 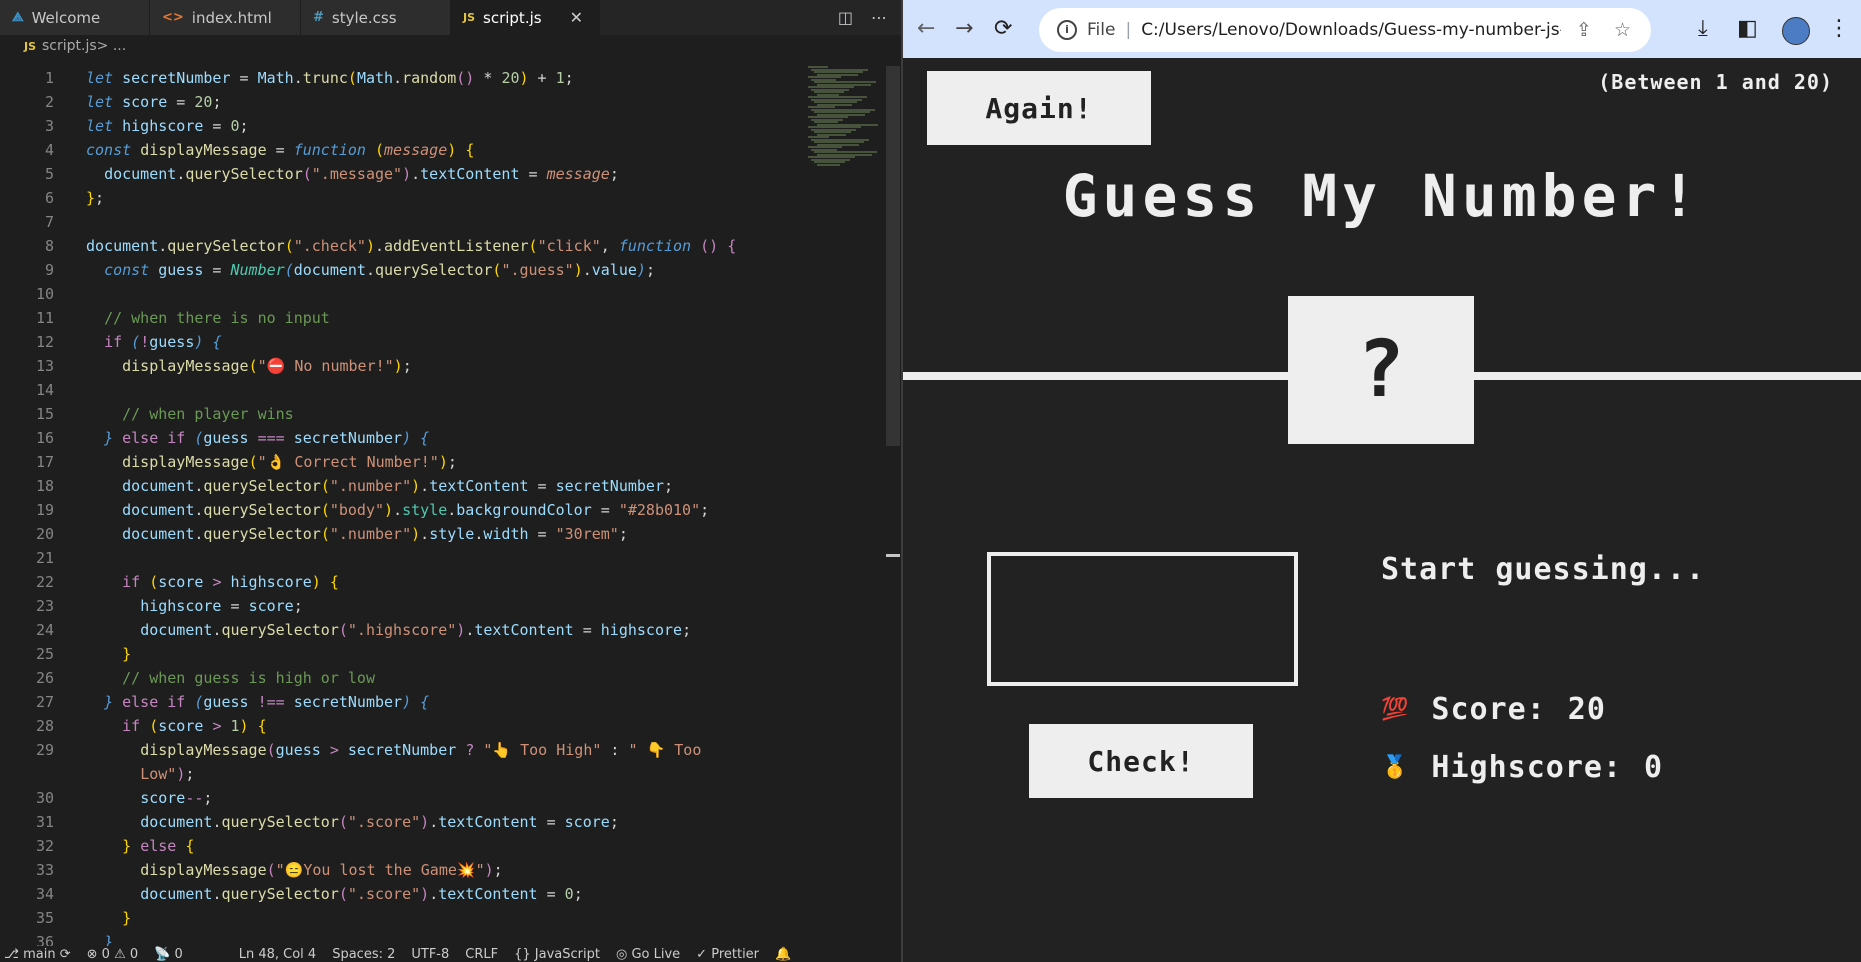 I want to click on forward-arrow-icon: →, so click(x=964, y=28).